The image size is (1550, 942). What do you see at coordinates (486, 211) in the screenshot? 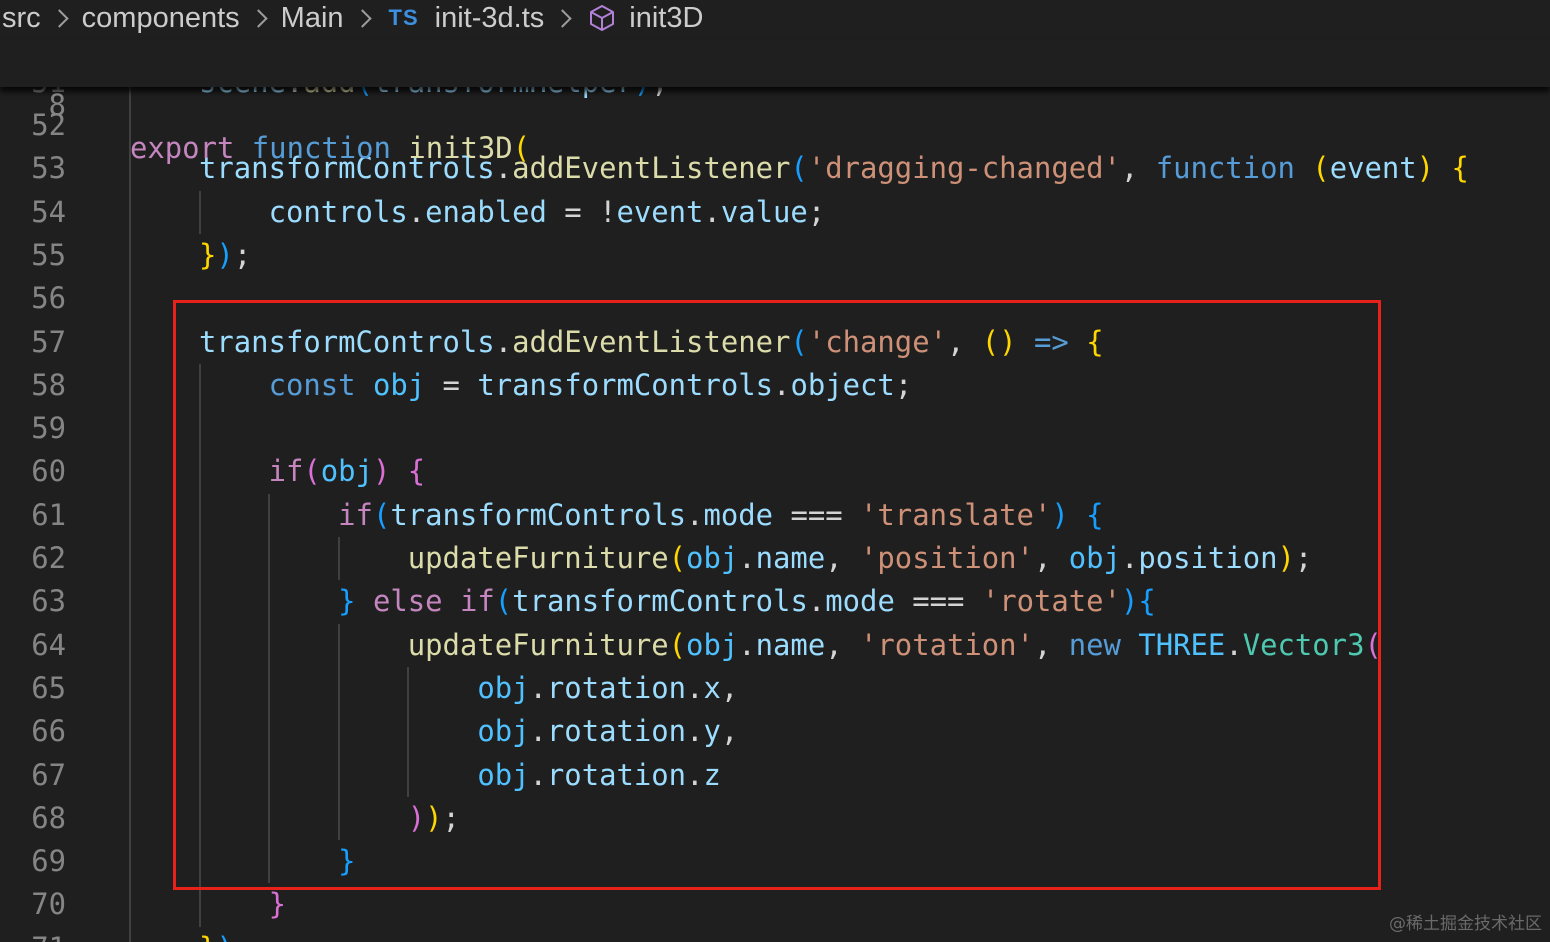
I see `code-token: enabled` at bounding box center [486, 211].